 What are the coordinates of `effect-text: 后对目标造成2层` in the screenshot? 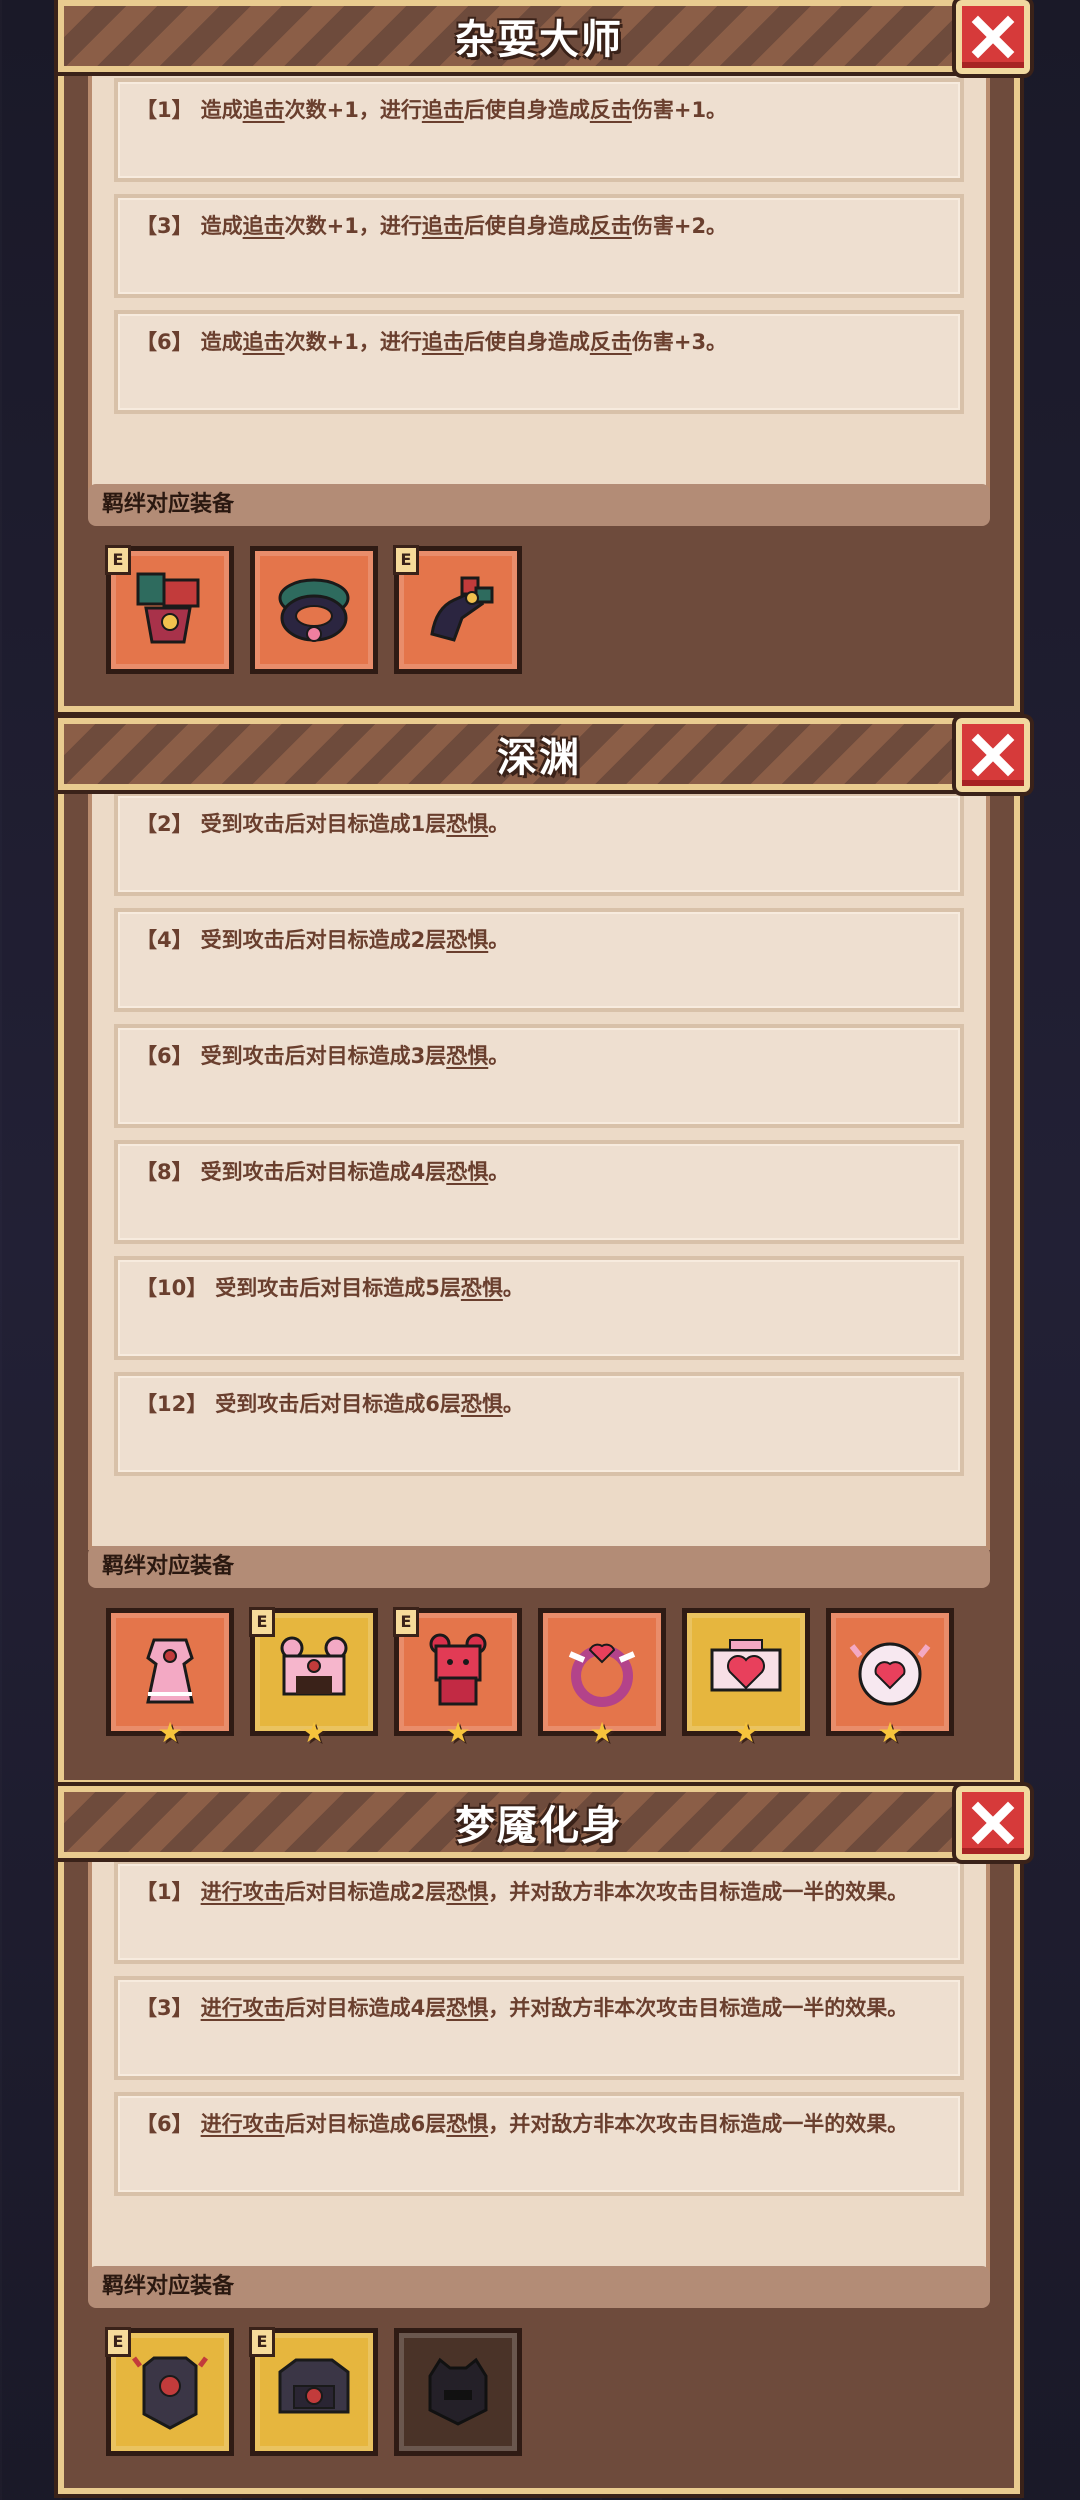 It's located at (365, 1892).